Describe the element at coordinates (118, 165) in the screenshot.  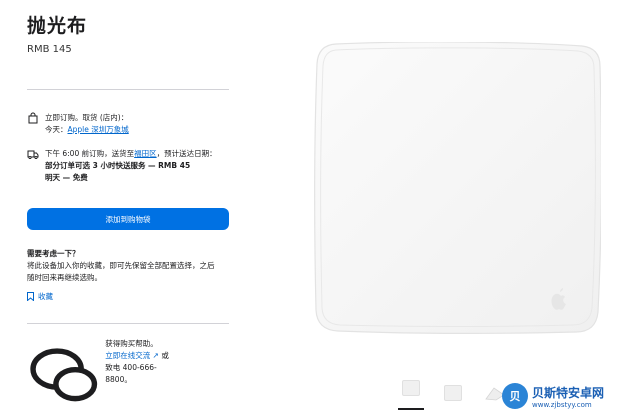
I see `express-option: 部分订单可选 3 小时快送服务 — RMB 45` at that location.